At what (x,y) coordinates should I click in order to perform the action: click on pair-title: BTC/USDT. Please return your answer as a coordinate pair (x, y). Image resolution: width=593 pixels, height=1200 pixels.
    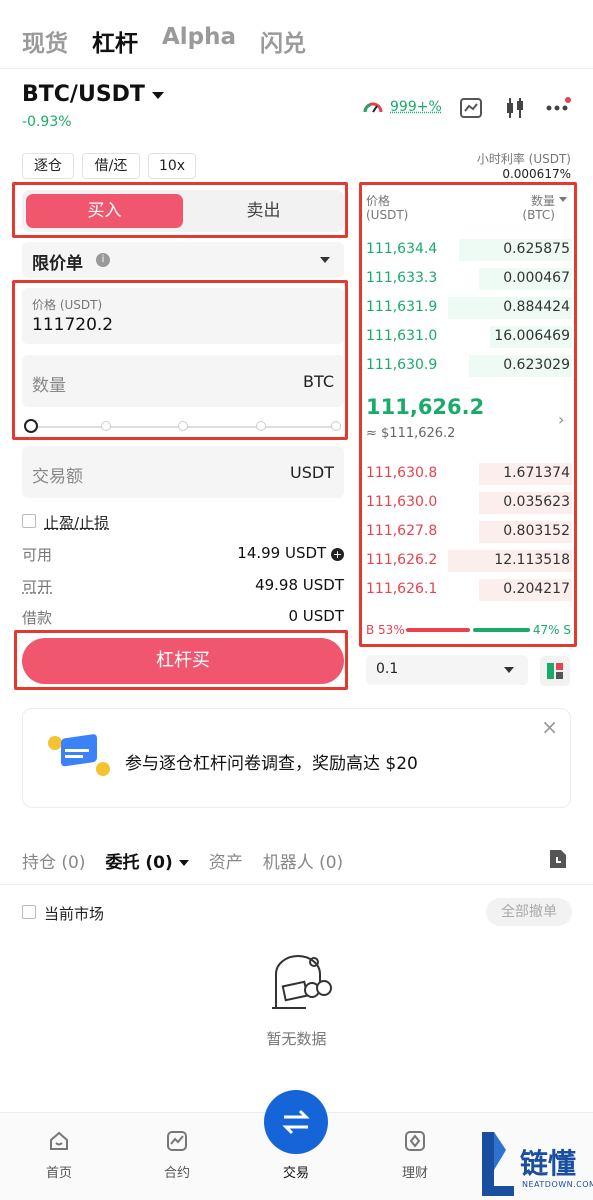
    Looking at the image, I should click on (83, 94).